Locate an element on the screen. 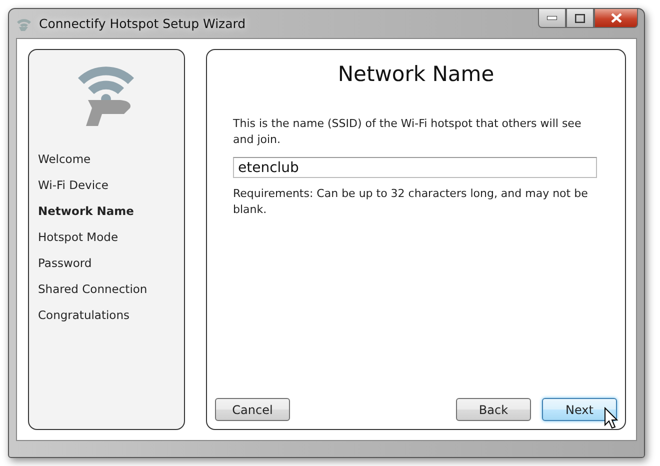 The height and width of the screenshot is (466, 660). maximize-button is located at coordinates (580, 18).